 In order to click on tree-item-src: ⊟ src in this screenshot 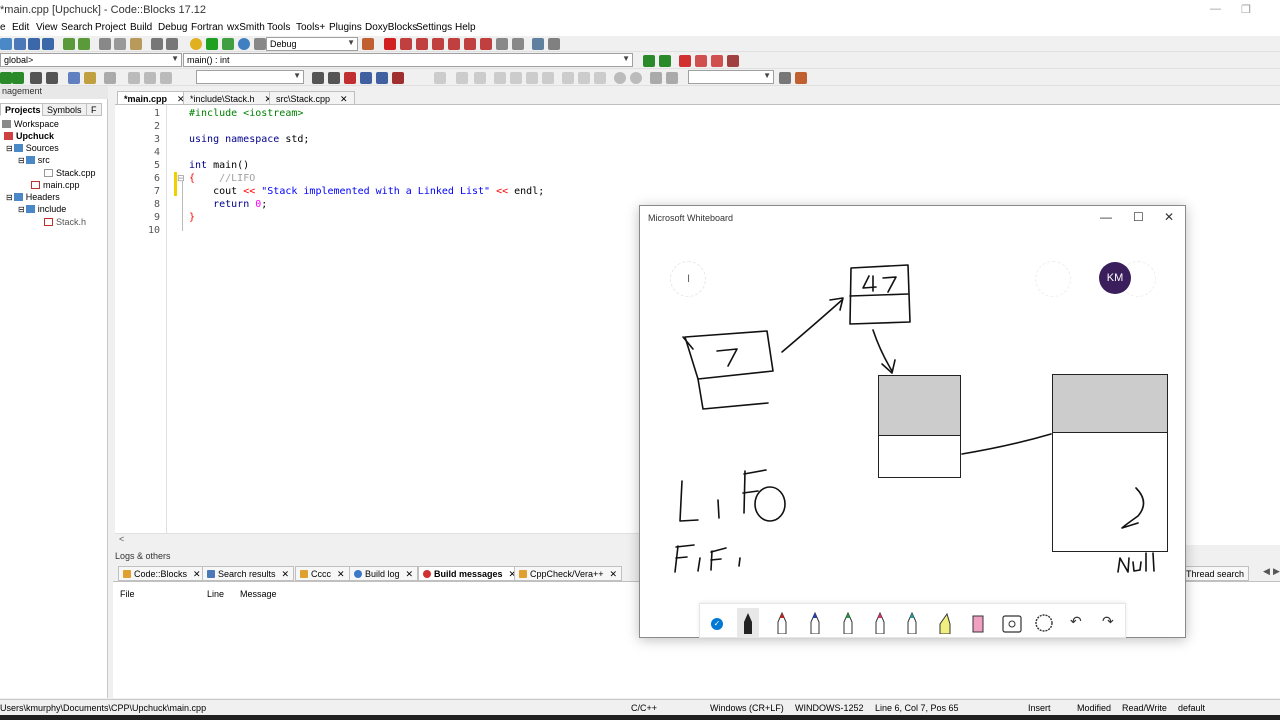, I will do `click(34, 160)`.